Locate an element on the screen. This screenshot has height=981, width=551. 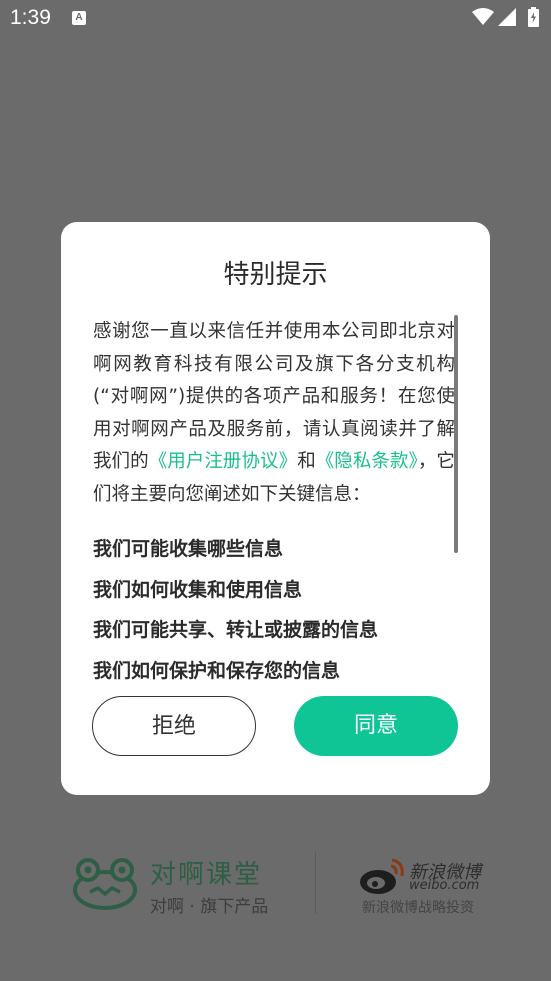
intro-and-text: 和 is located at coordinates (306, 461).